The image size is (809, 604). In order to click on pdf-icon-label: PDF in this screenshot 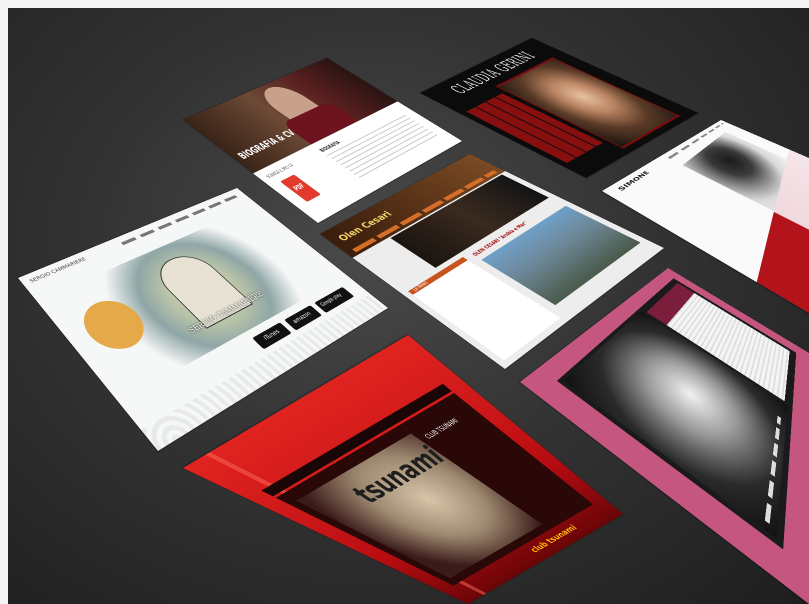, I will do `click(299, 187)`.